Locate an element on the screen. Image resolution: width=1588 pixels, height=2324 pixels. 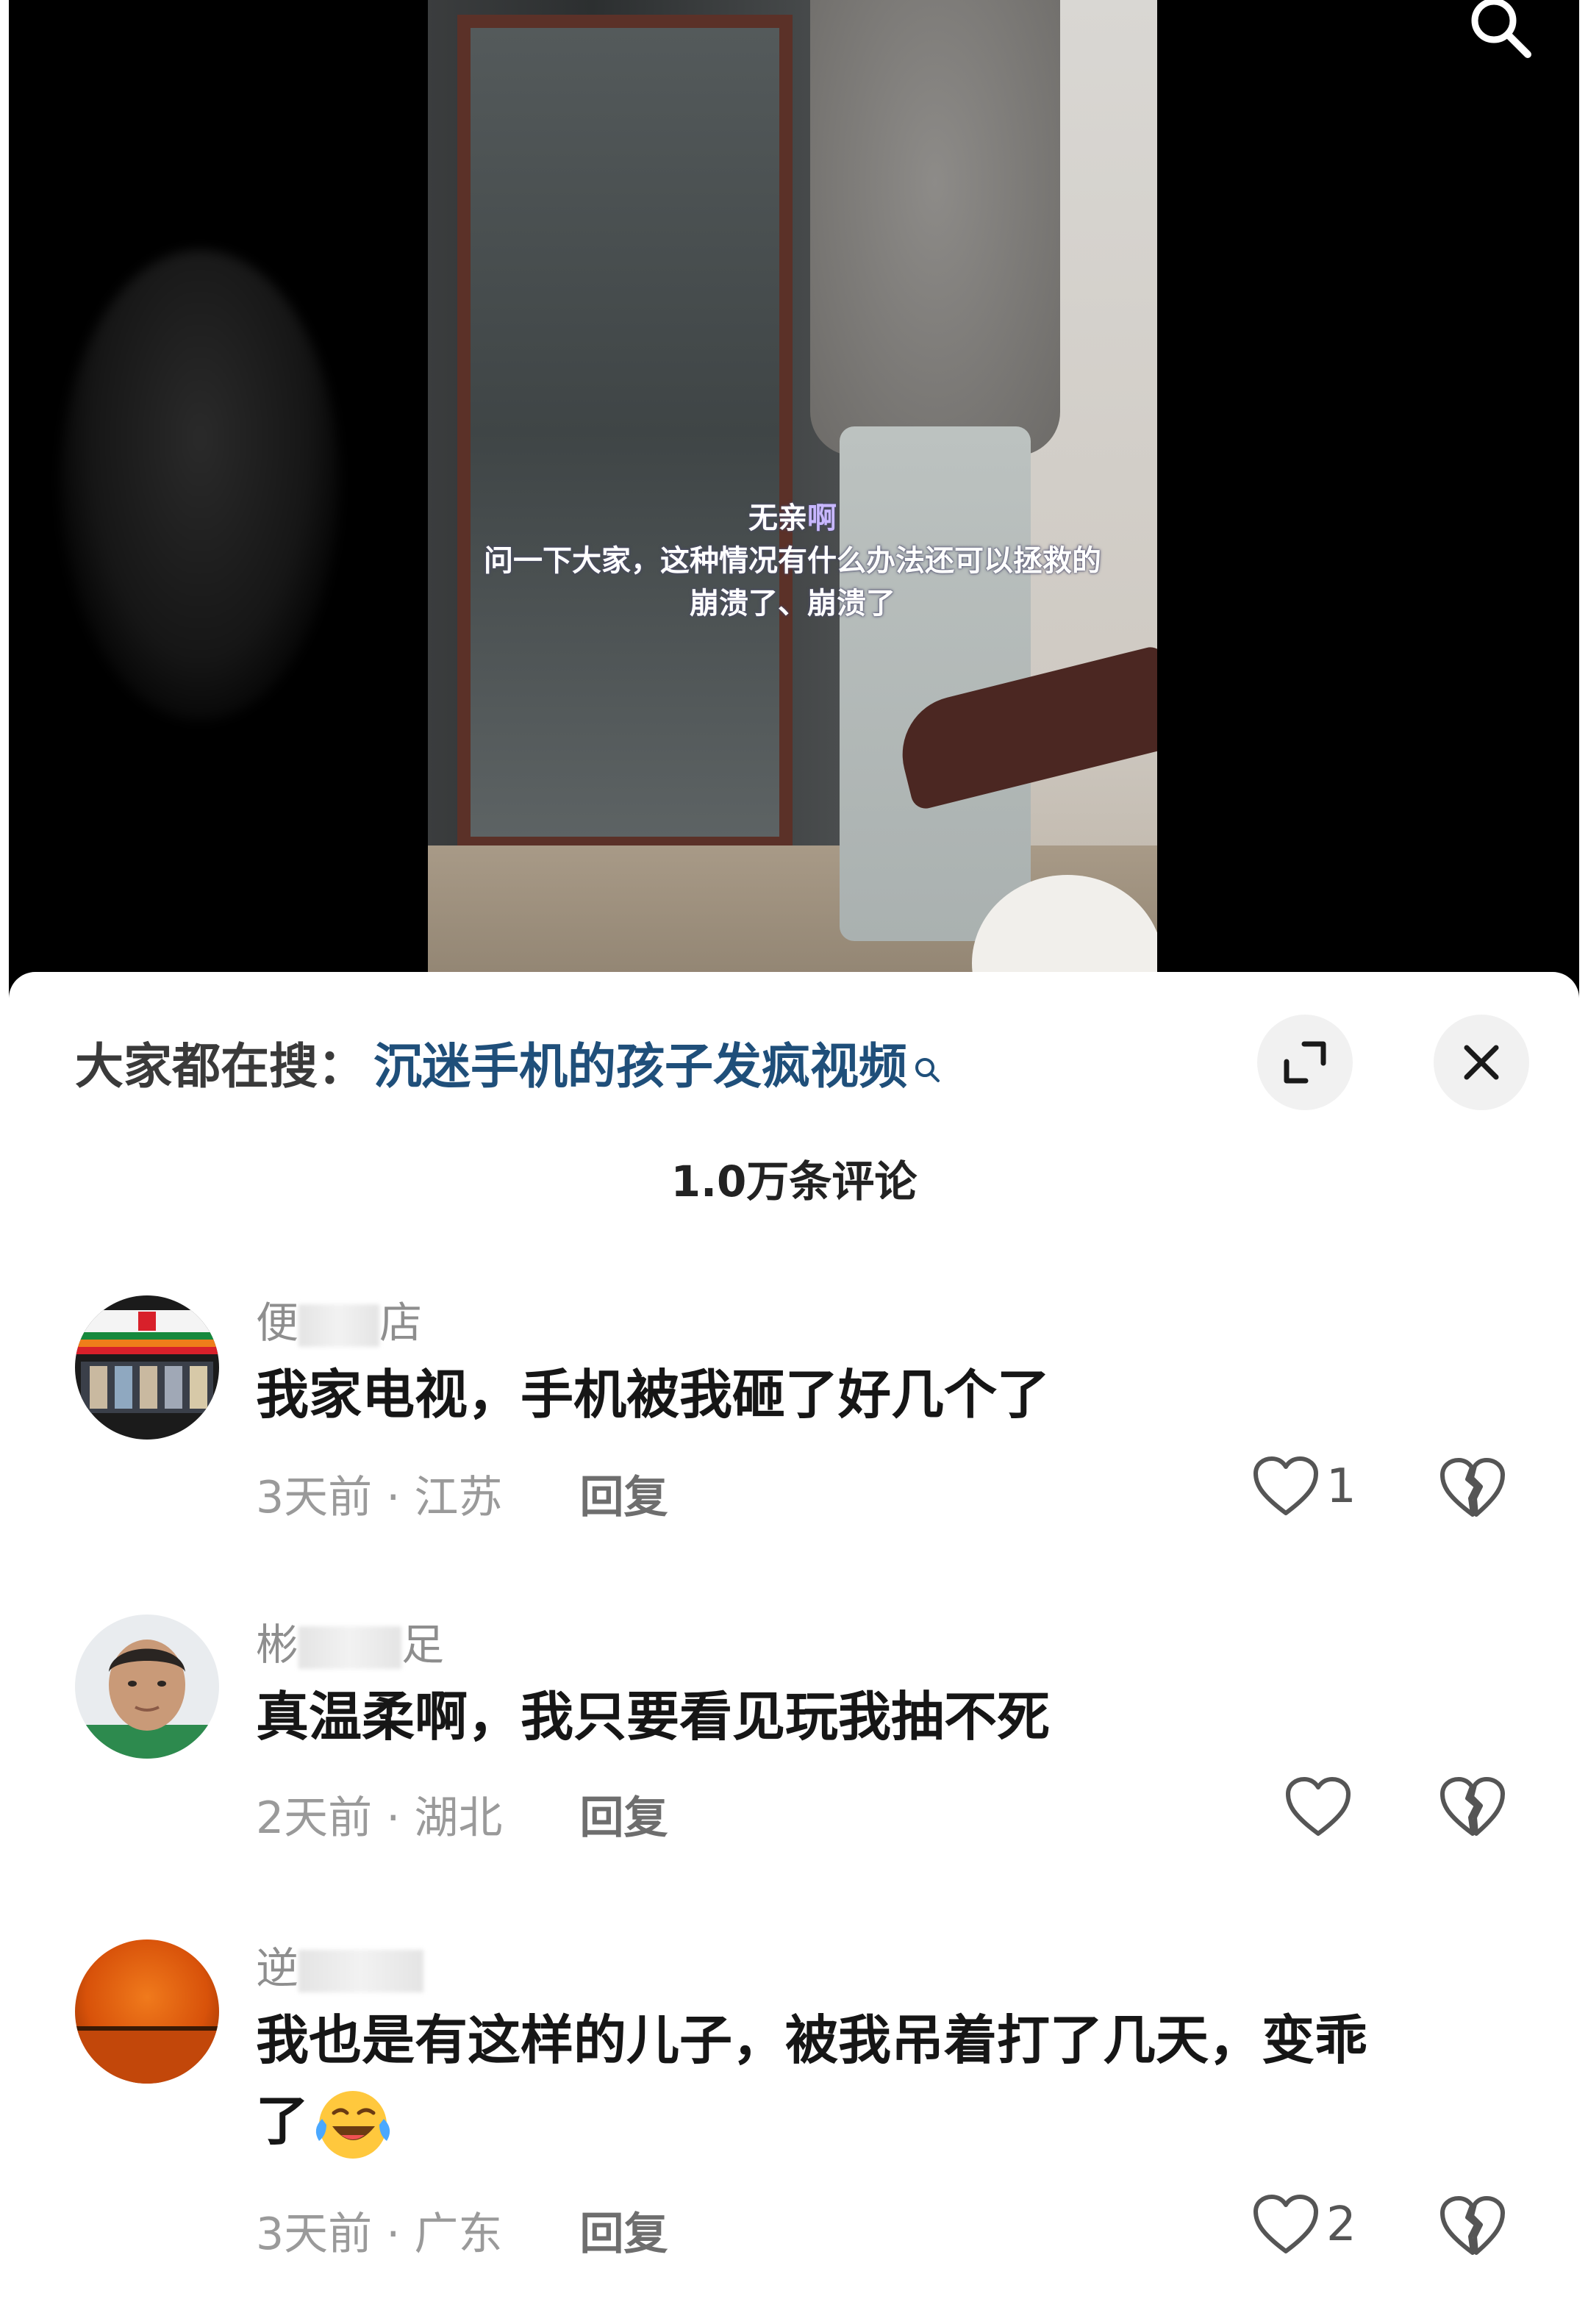
video-subtitle: 无亲啊 问一下大家，这种情况有什么办法还可以拯救的 崩溃了、崩溃了 is located at coordinates (792, 561).